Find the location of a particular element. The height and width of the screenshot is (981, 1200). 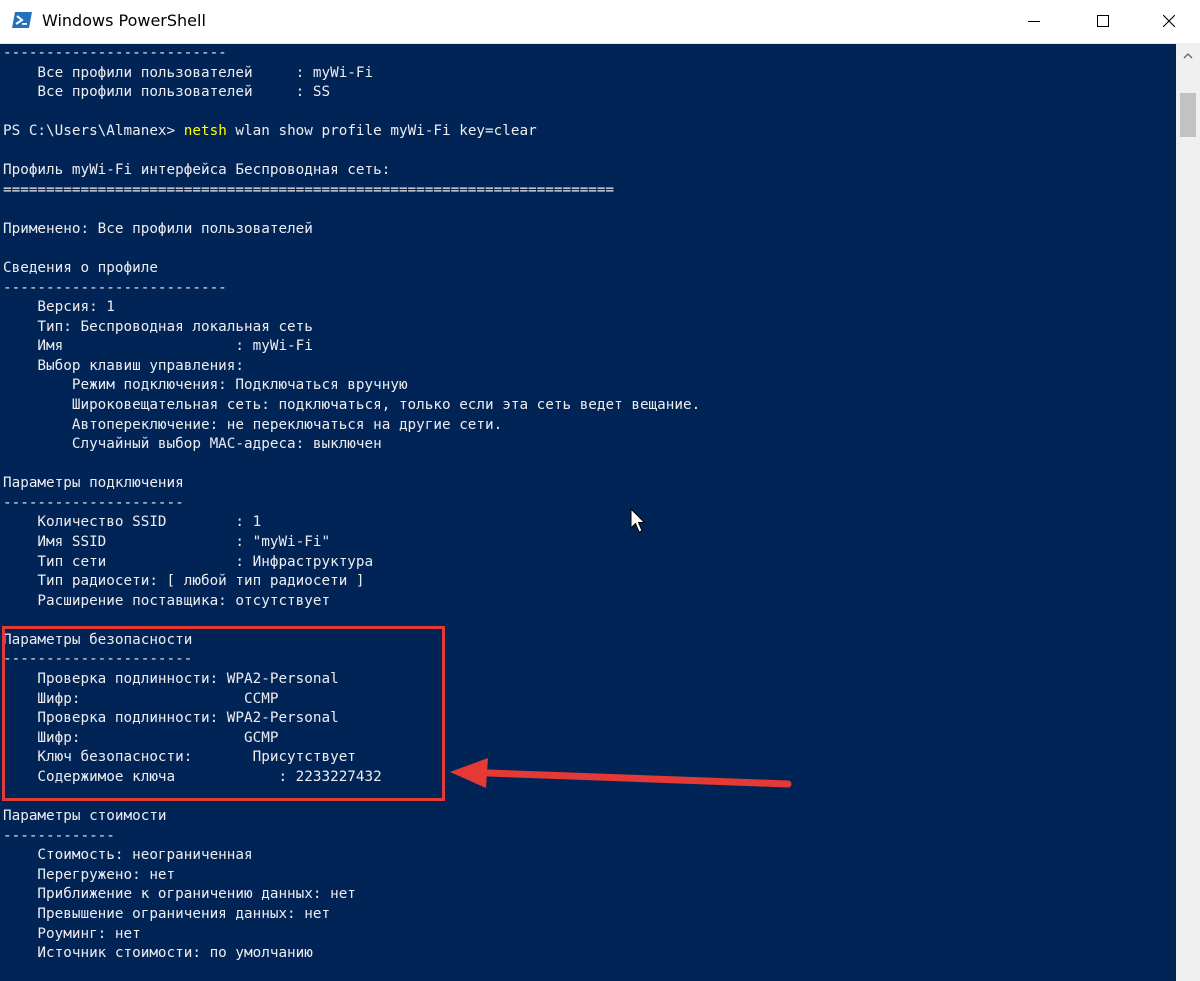

console-line: Выбор клавиш управления: is located at coordinates (124, 366).